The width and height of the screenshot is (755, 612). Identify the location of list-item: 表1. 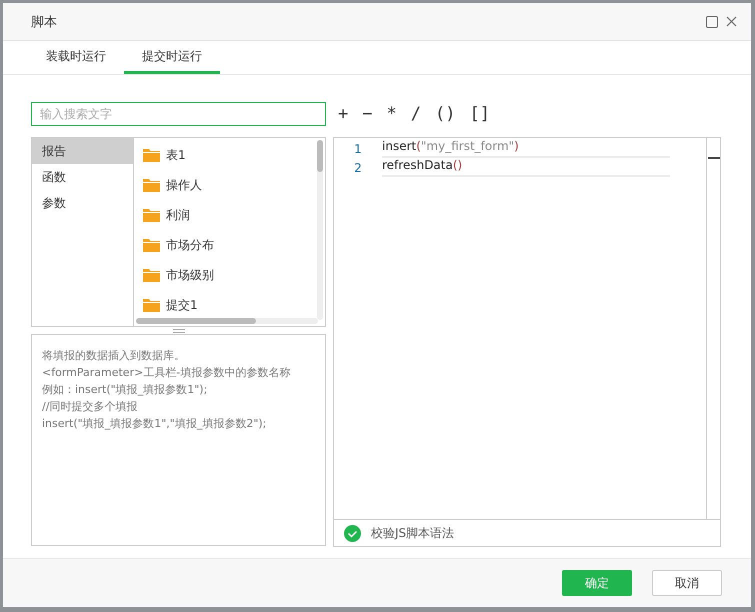
(229, 155).